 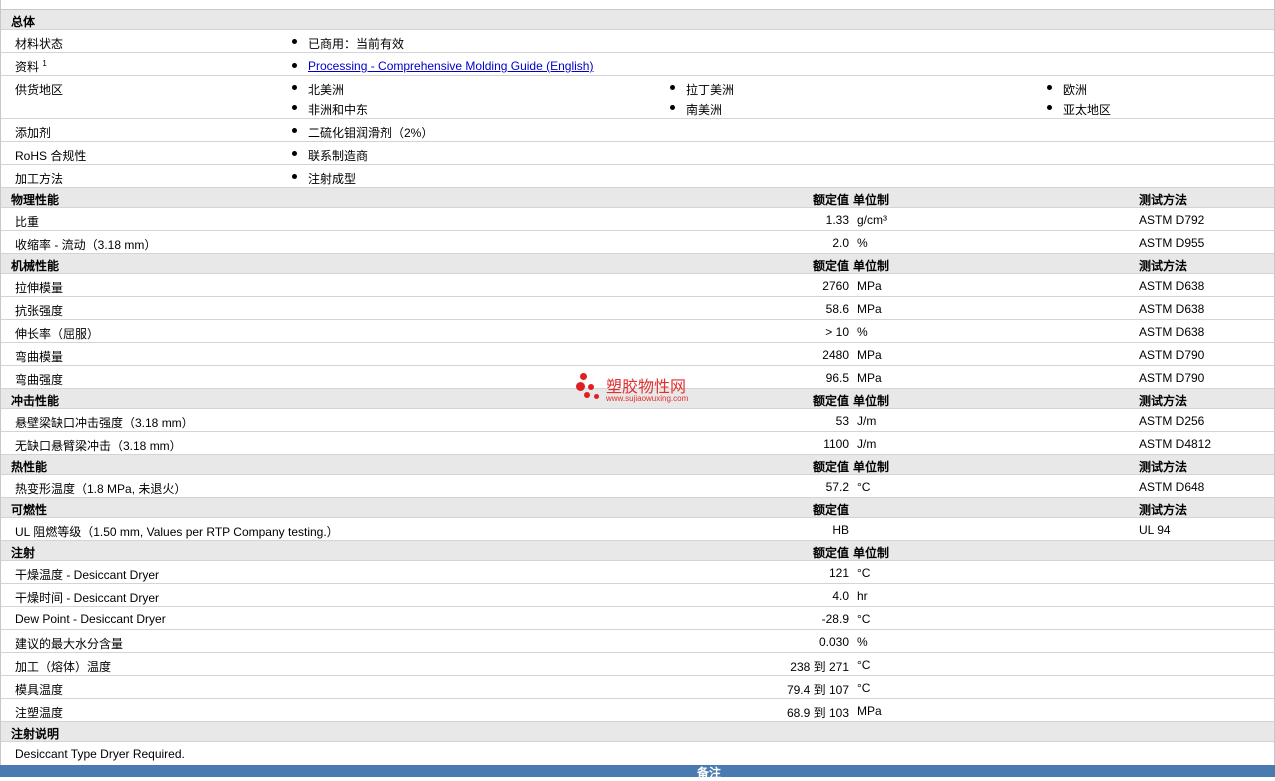 What do you see at coordinates (710, 90) in the screenshot?
I see `region-item: 拉丁美洲` at bounding box center [710, 90].